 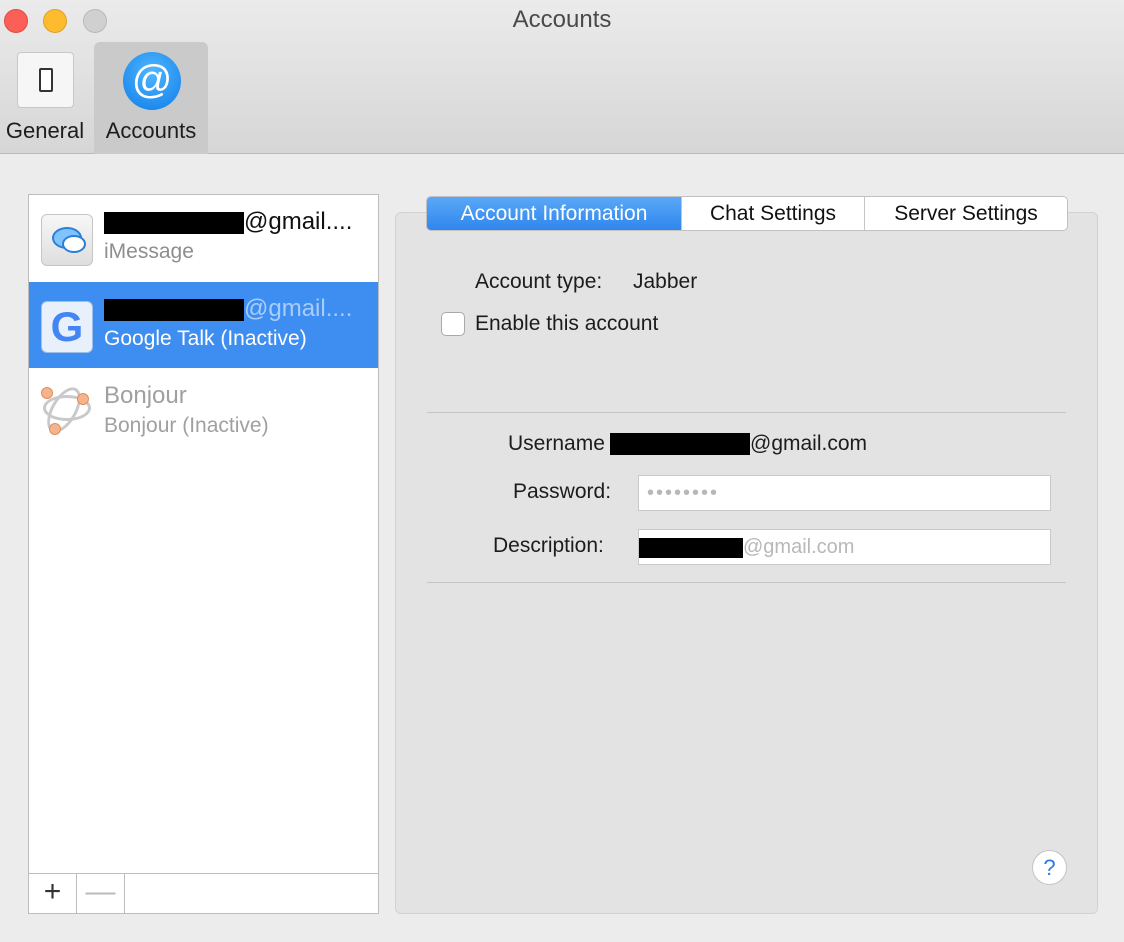 I want to click on description-suffix: @gmail.com, so click(x=799, y=547).